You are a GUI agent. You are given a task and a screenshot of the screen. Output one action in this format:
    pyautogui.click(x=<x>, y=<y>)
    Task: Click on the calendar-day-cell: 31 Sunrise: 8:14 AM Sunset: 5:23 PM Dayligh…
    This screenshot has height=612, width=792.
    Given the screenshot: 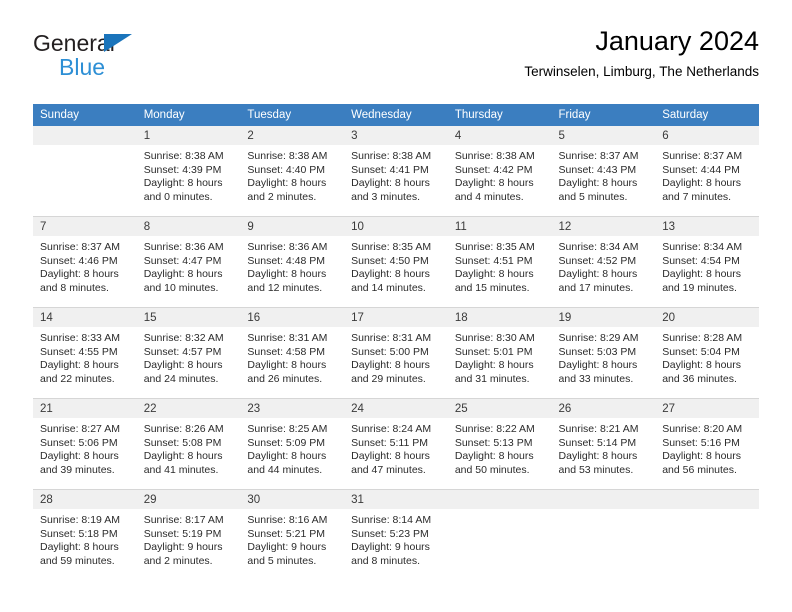 What is the action you would take?
    pyautogui.click(x=396, y=535)
    